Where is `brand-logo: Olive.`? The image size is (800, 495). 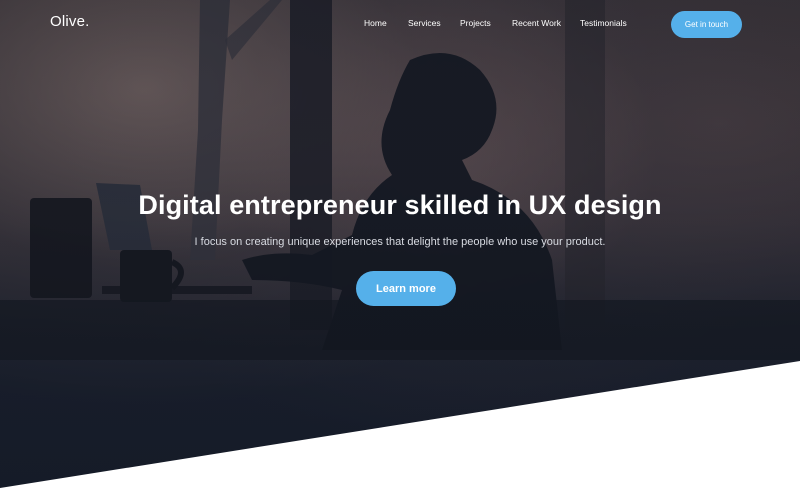
brand-logo: Olive. is located at coordinates (70, 21).